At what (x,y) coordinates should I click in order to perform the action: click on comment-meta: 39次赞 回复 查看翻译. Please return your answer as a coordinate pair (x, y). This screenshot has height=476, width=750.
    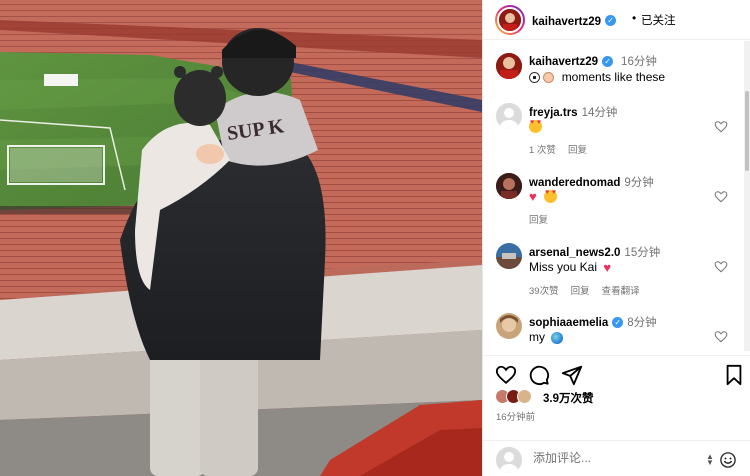
    Looking at the image, I should click on (590, 290).